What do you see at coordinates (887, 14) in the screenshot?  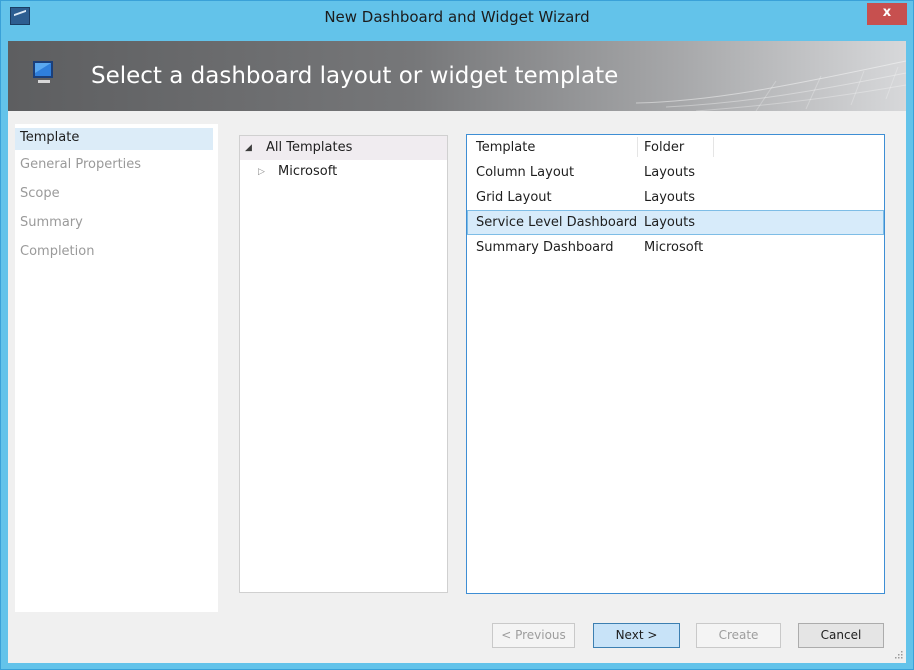 I see `close-button: x` at bounding box center [887, 14].